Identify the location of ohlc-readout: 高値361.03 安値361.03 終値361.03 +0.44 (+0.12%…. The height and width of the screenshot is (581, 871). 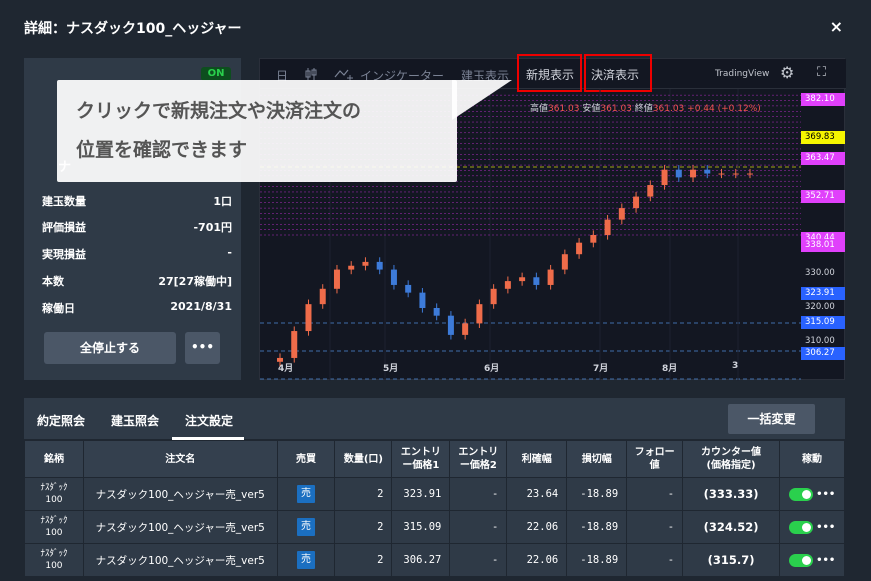
(645, 107).